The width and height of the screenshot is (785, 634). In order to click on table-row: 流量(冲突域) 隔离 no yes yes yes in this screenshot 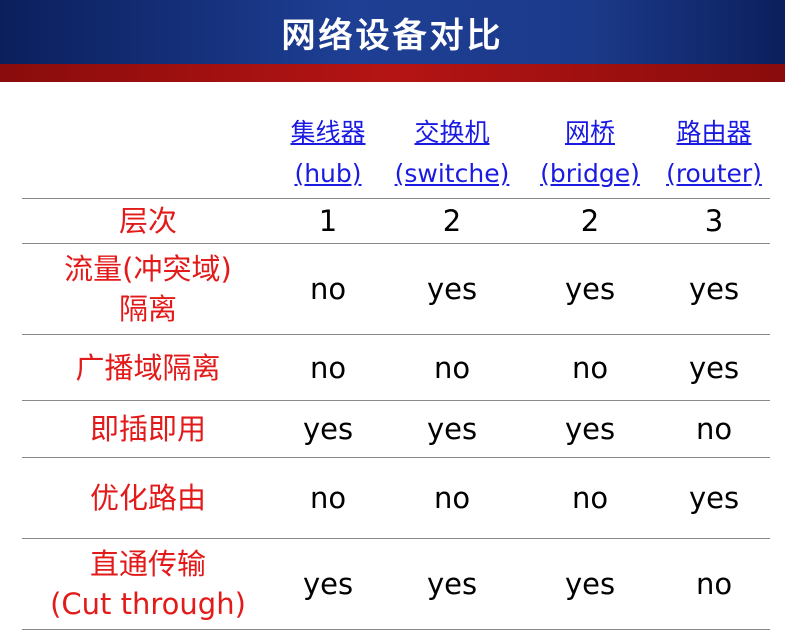, I will do `click(396, 289)`.